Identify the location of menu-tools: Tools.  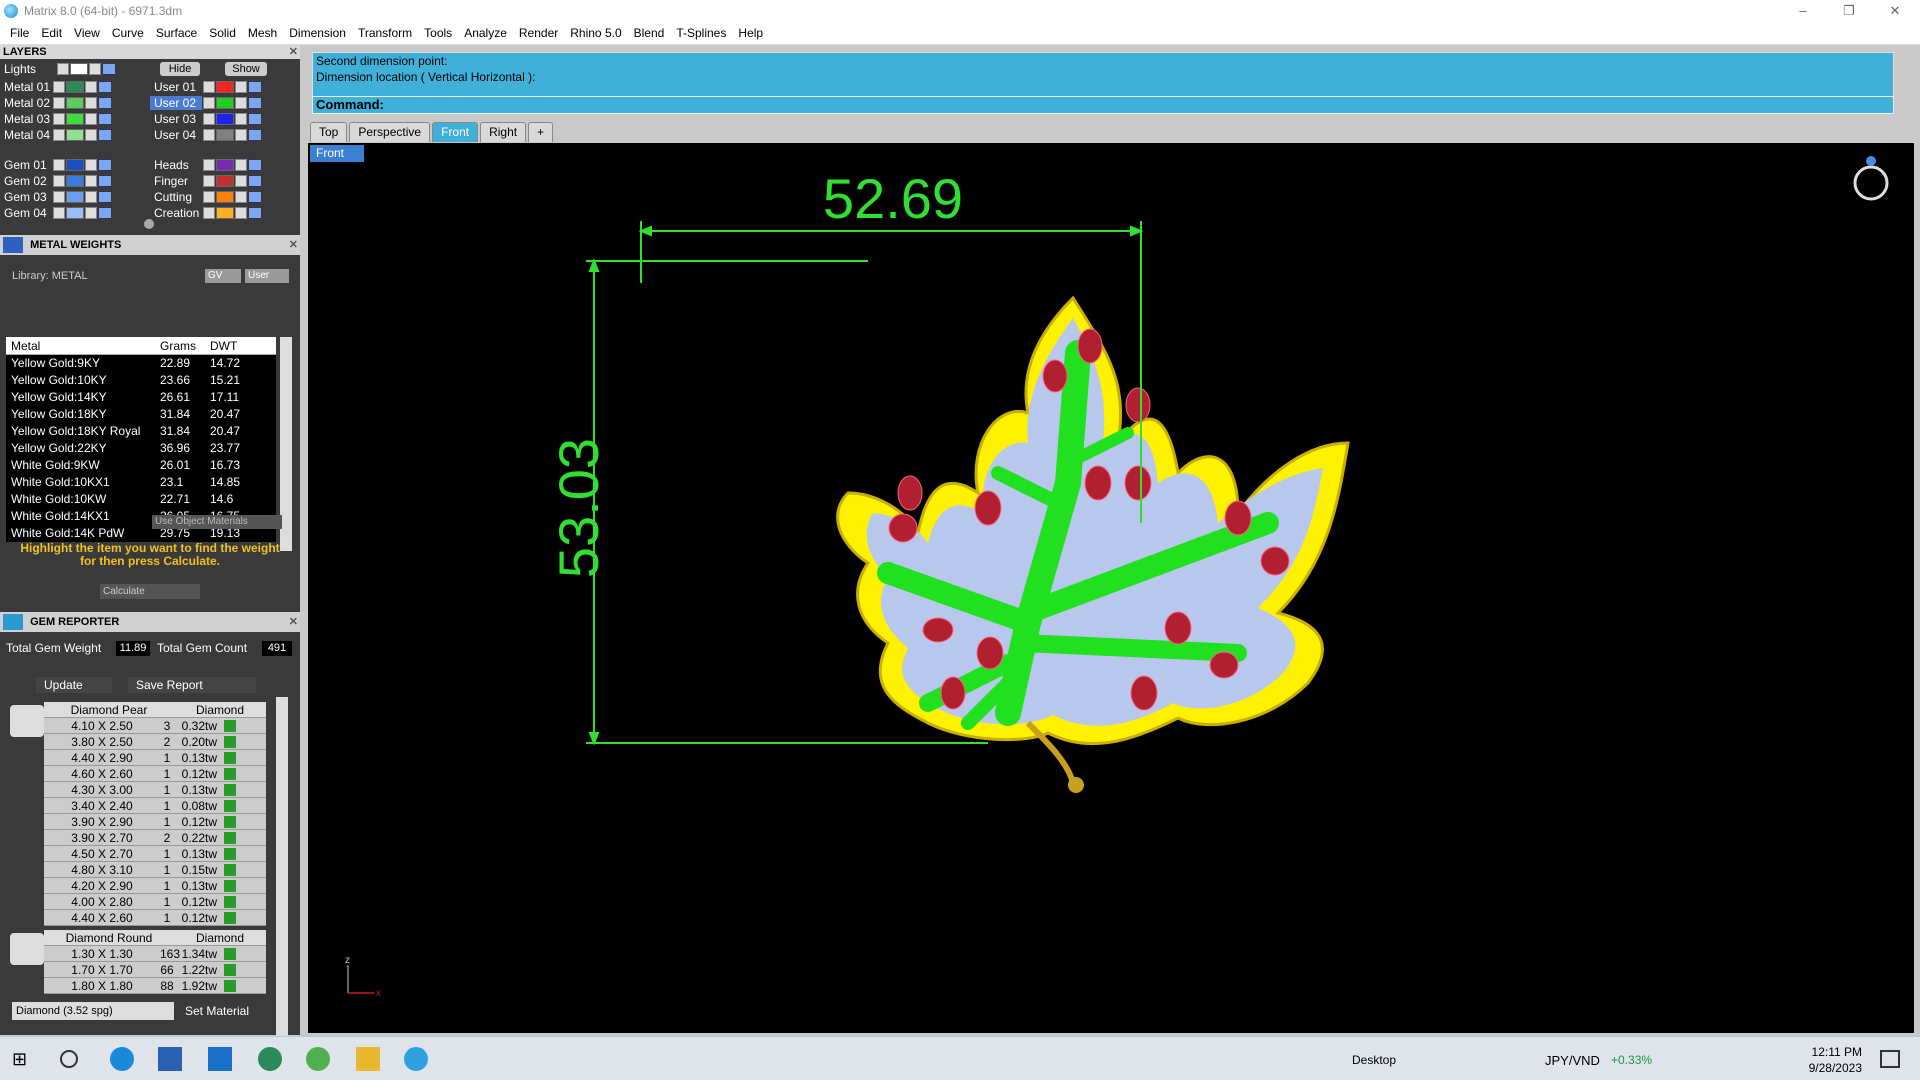
(438, 33).